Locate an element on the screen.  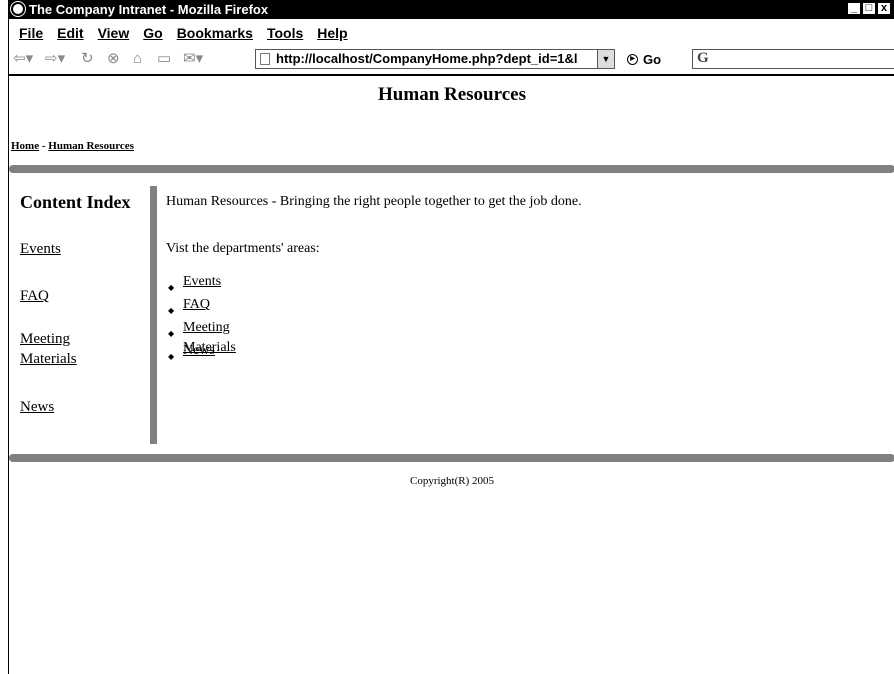
list-item: ◆ Events is located at coordinates (201, 283).